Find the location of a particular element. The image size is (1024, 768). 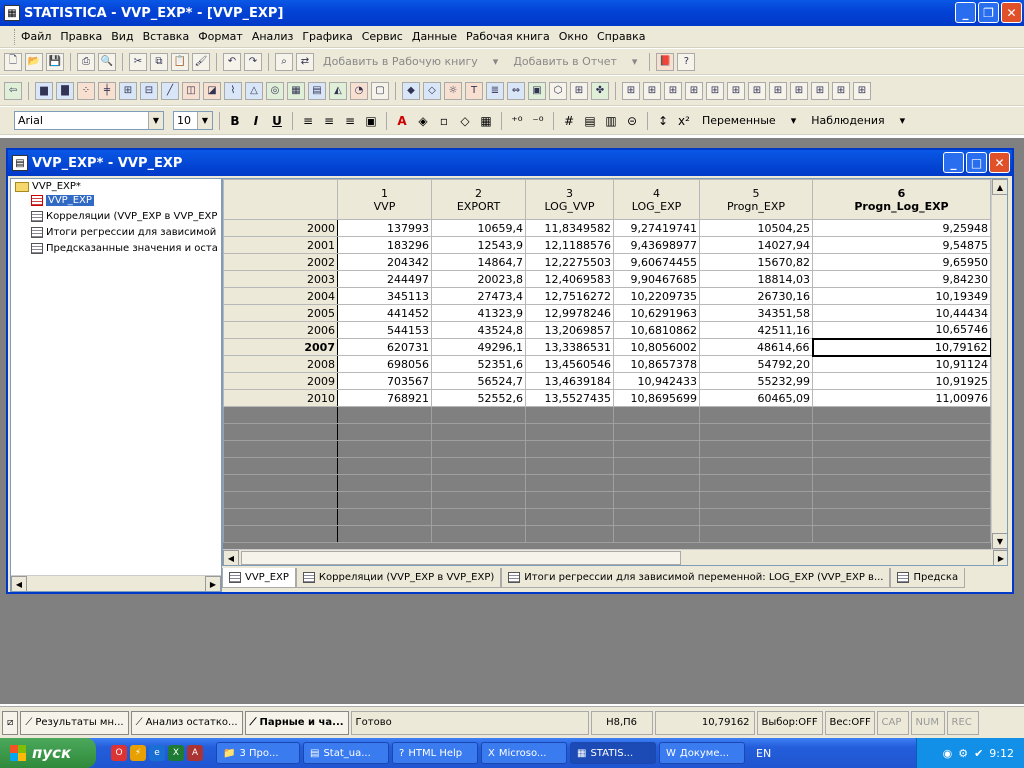

normal-plot-icon: ╱ is located at coordinates (170, 90).